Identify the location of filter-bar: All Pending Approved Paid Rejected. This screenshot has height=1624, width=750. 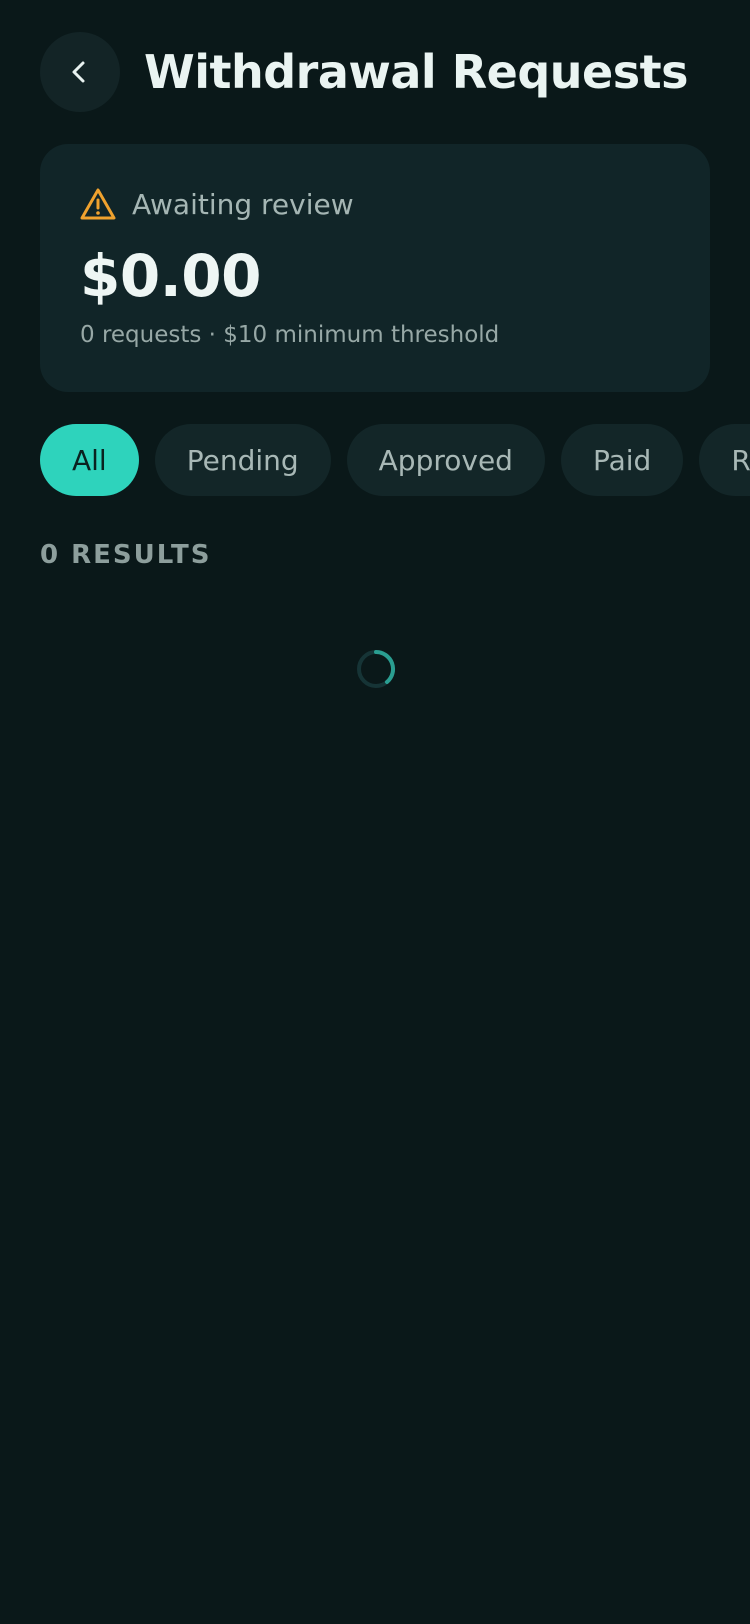
(395, 460).